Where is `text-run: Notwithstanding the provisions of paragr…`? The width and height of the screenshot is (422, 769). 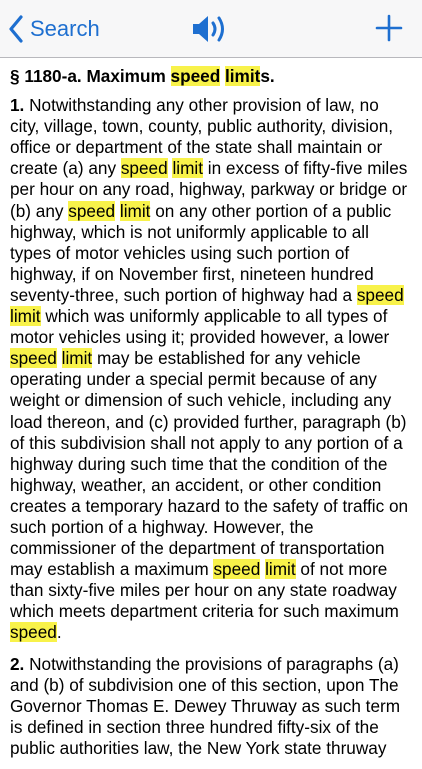
text-run: Notwithstanding the provisions of paragr… is located at coordinates (205, 705).